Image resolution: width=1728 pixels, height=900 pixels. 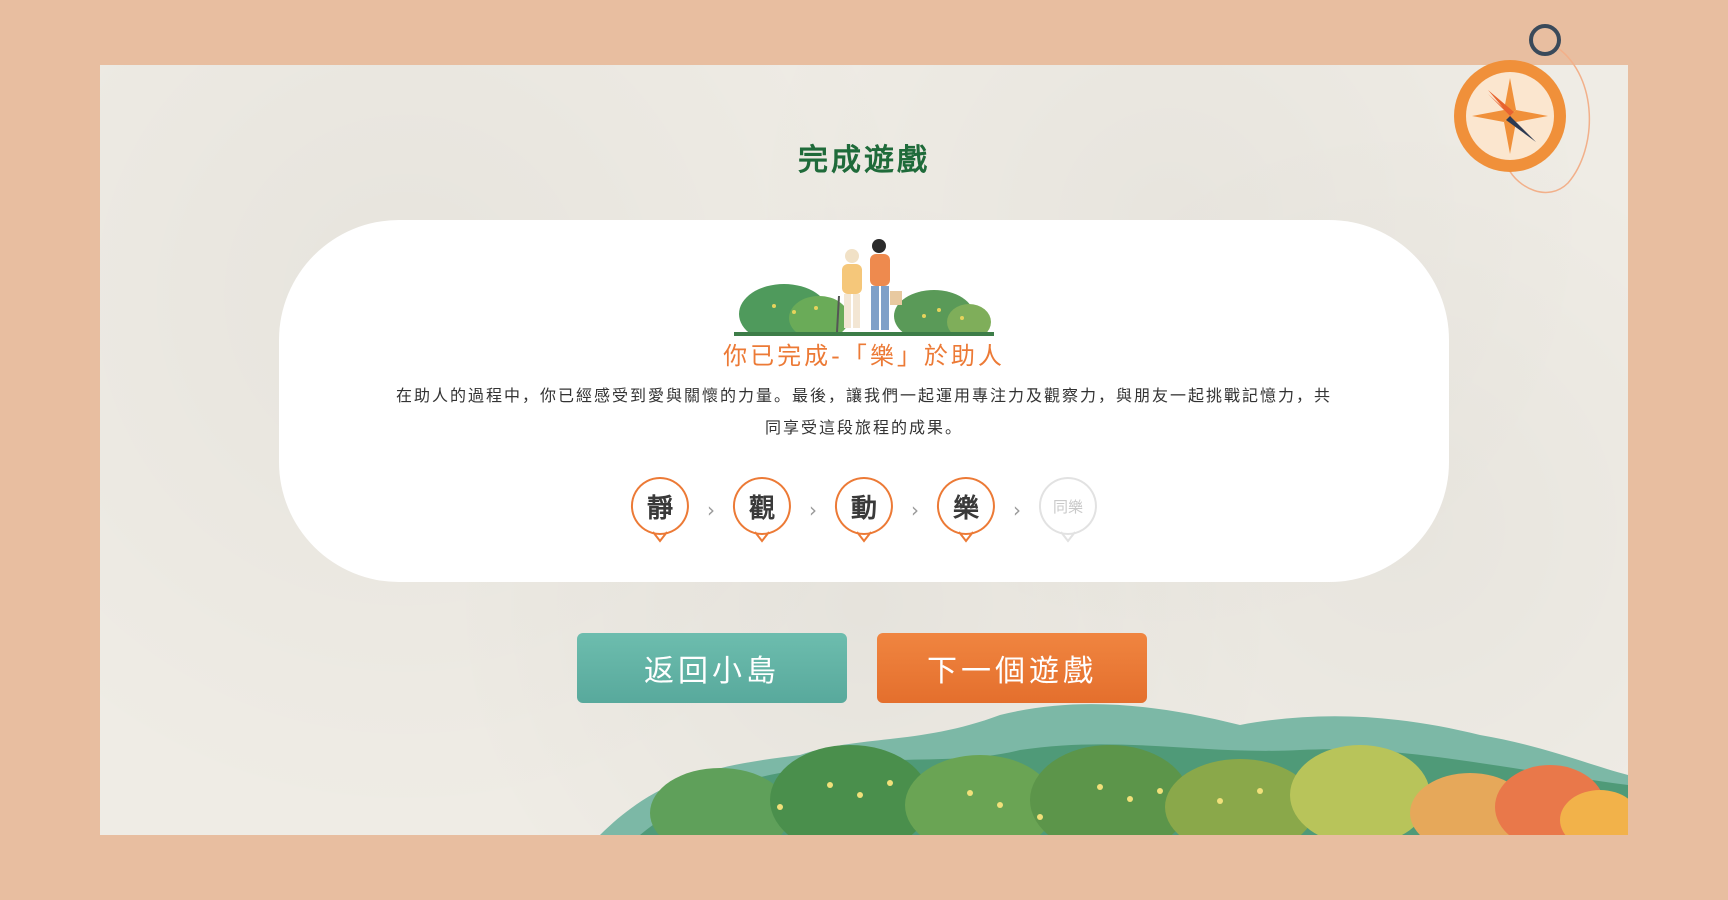 I want to click on progress-steps: 靜 › 觀 › 動 › 樂 › 同樂, so click(x=864, y=510).